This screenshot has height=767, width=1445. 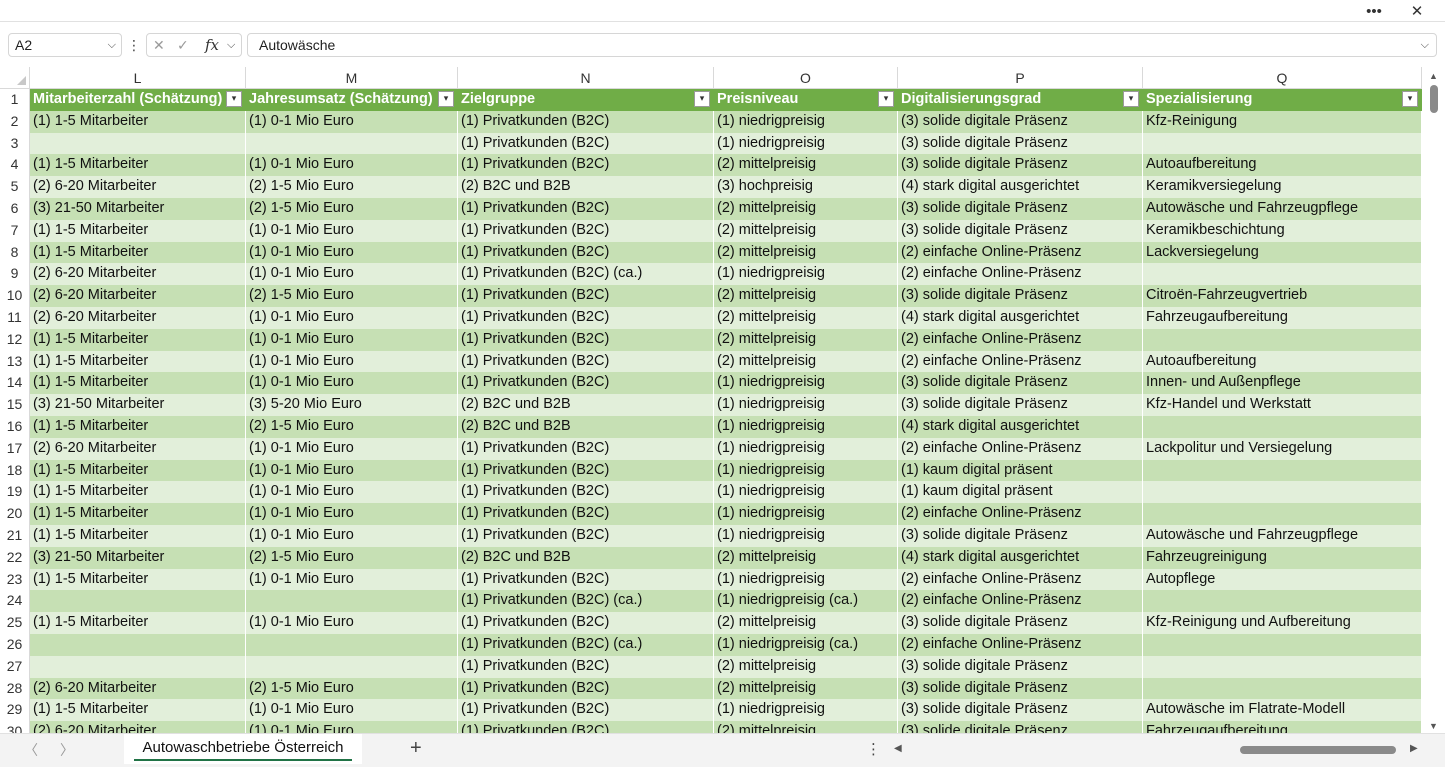 What do you see at coordinates (1282, 557) in the screenshot?
I see `table-cell: Fahrzeugreinigung` at bounding box center [1282, 557].